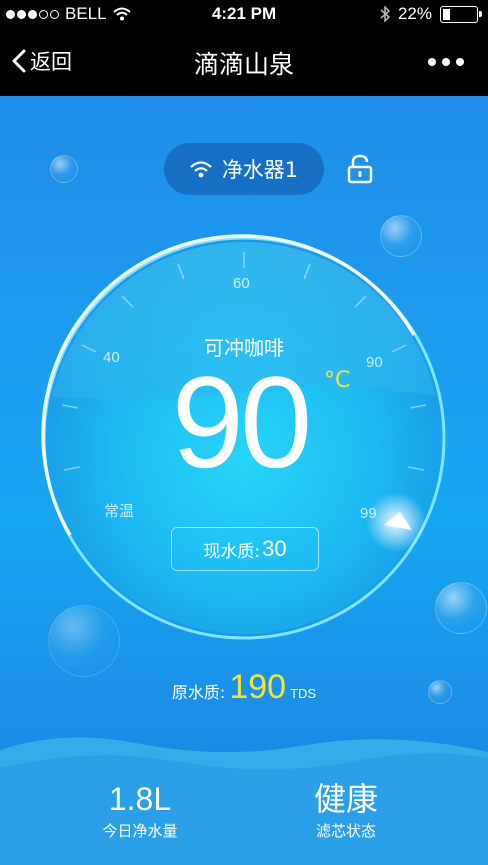 The image size is (488, 865). I want to click on raw-quality-unit: TDS, so click(303, 693).